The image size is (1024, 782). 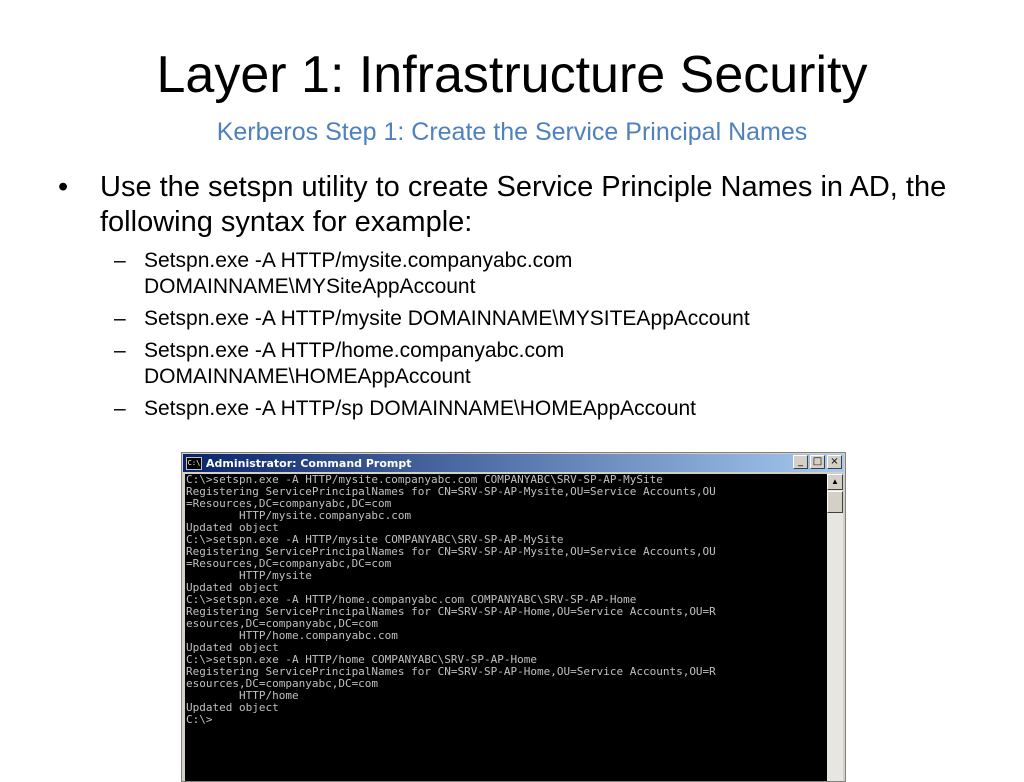 What do you see at coordinates (309, 463) in the screenshot?
I see `window-title: Administrator: Command Prompt` at bounding box center [309, 463].